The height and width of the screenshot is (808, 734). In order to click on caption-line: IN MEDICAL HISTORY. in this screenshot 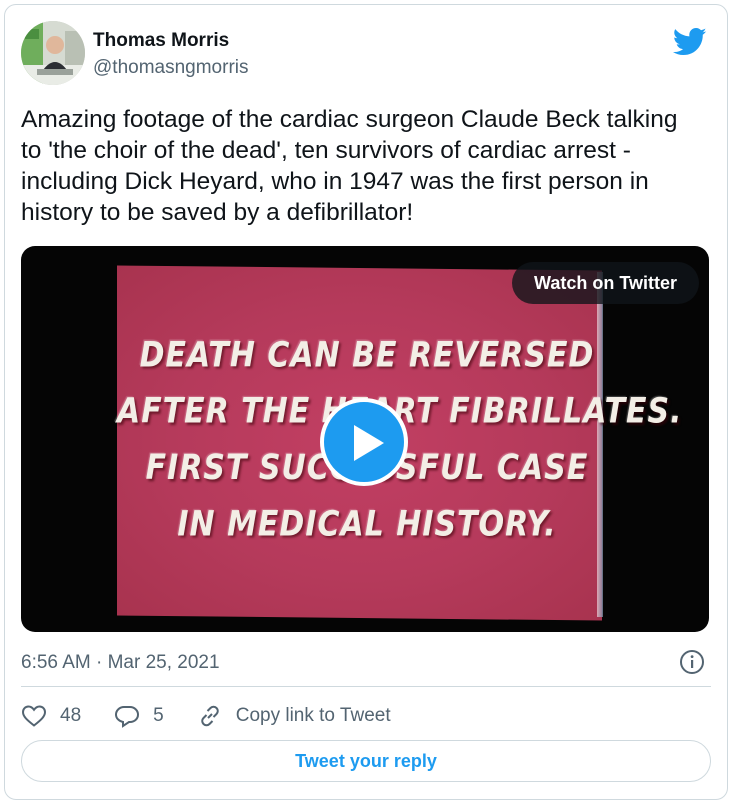, I will do `click(367, 524)`.